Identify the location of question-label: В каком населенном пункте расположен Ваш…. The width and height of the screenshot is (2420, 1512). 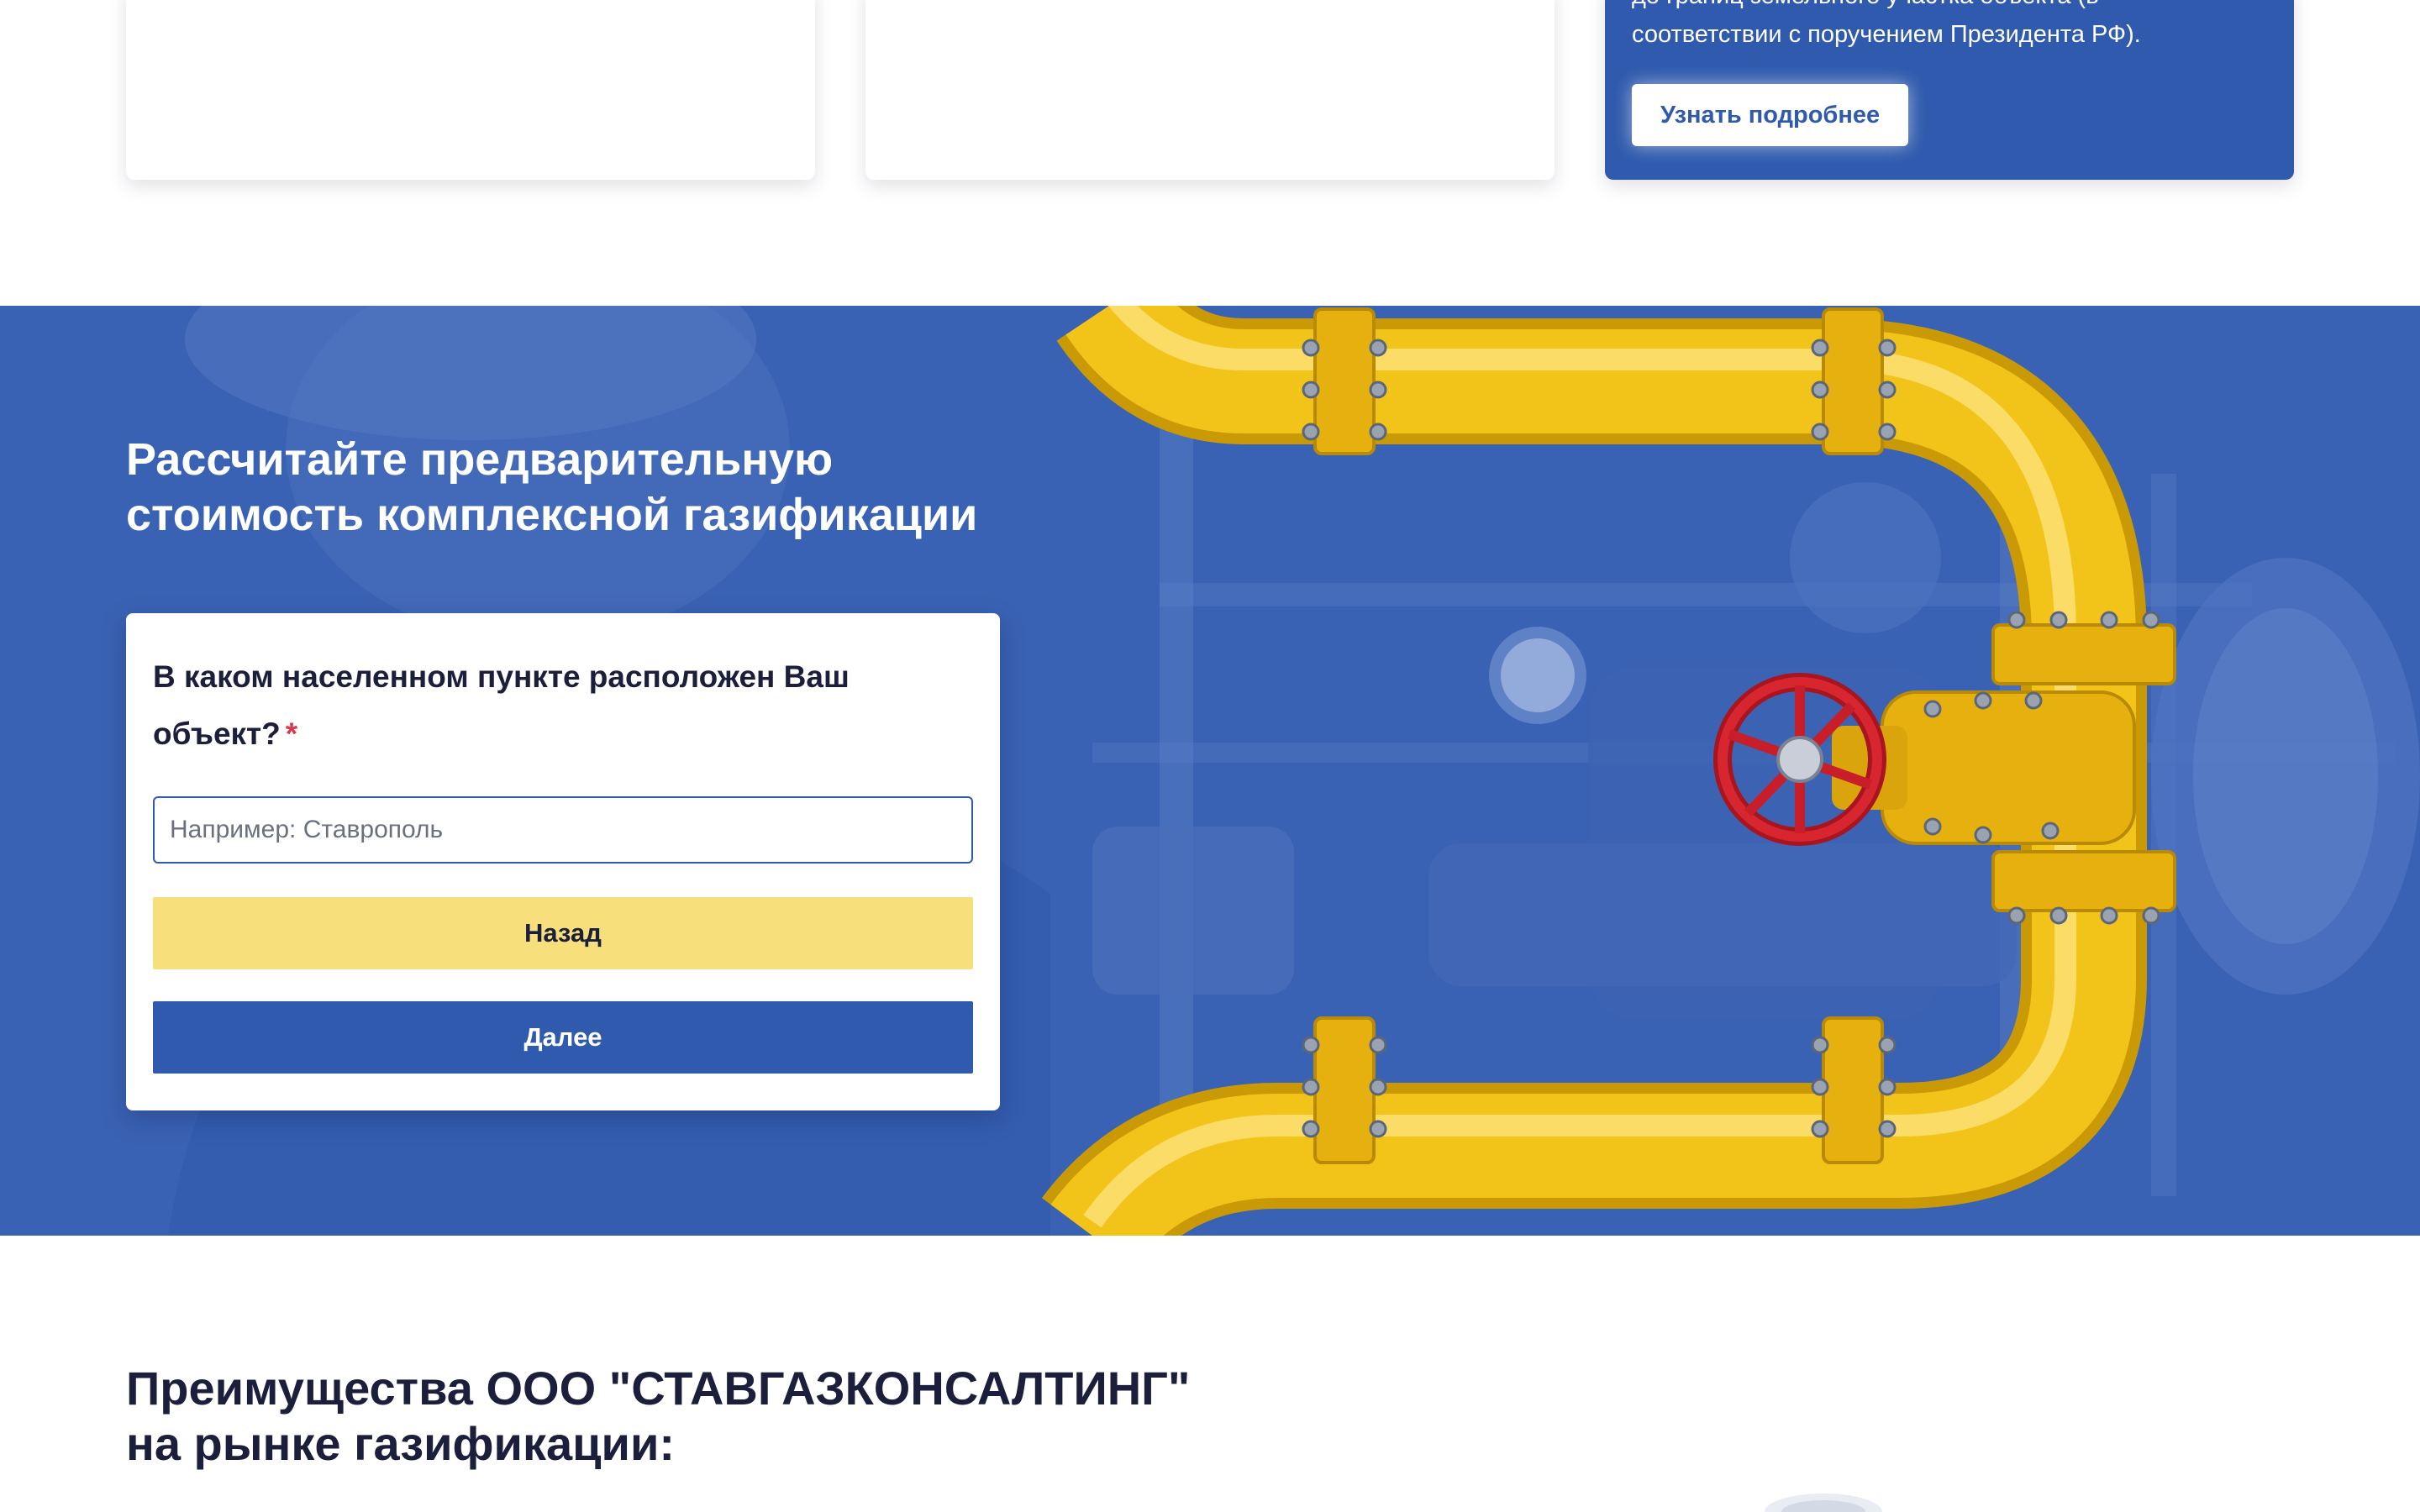
(556, 705).